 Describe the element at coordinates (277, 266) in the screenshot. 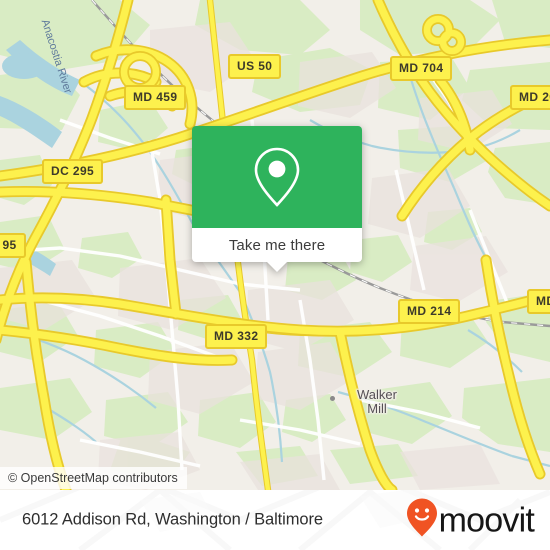

I see `popup-tail` at that location.